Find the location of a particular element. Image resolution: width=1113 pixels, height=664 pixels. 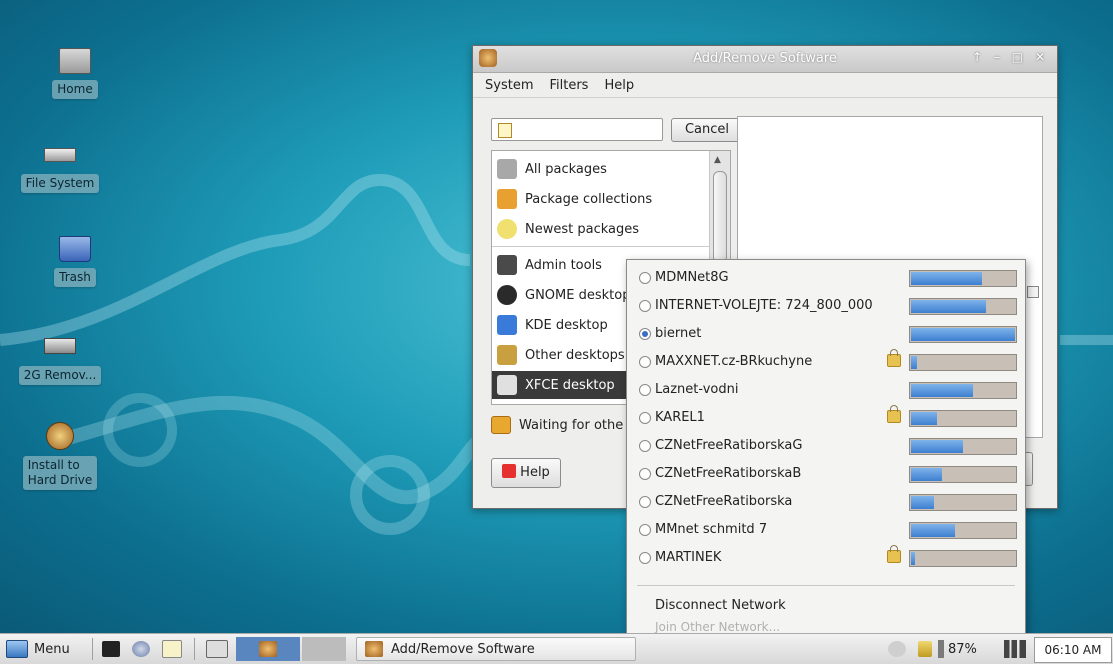

network-item: CZNetFreeRatiborskaG is located at coordinates (826, 446).